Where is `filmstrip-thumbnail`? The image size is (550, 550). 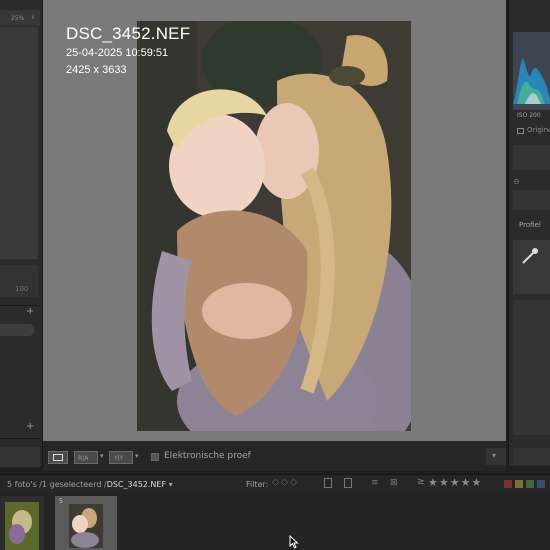
filmstrip-thumbnail is located at coordinates (22, 523).